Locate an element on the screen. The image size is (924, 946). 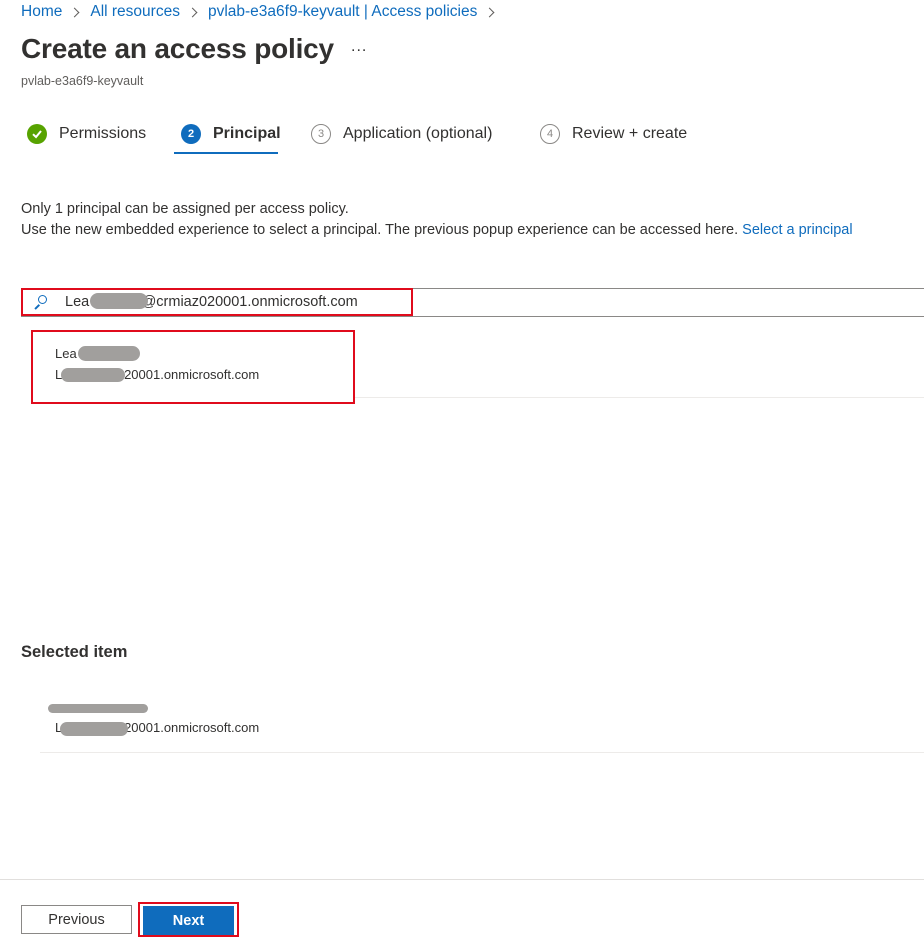
tab-permissions: Permissions is located at coordinates (86, 134).